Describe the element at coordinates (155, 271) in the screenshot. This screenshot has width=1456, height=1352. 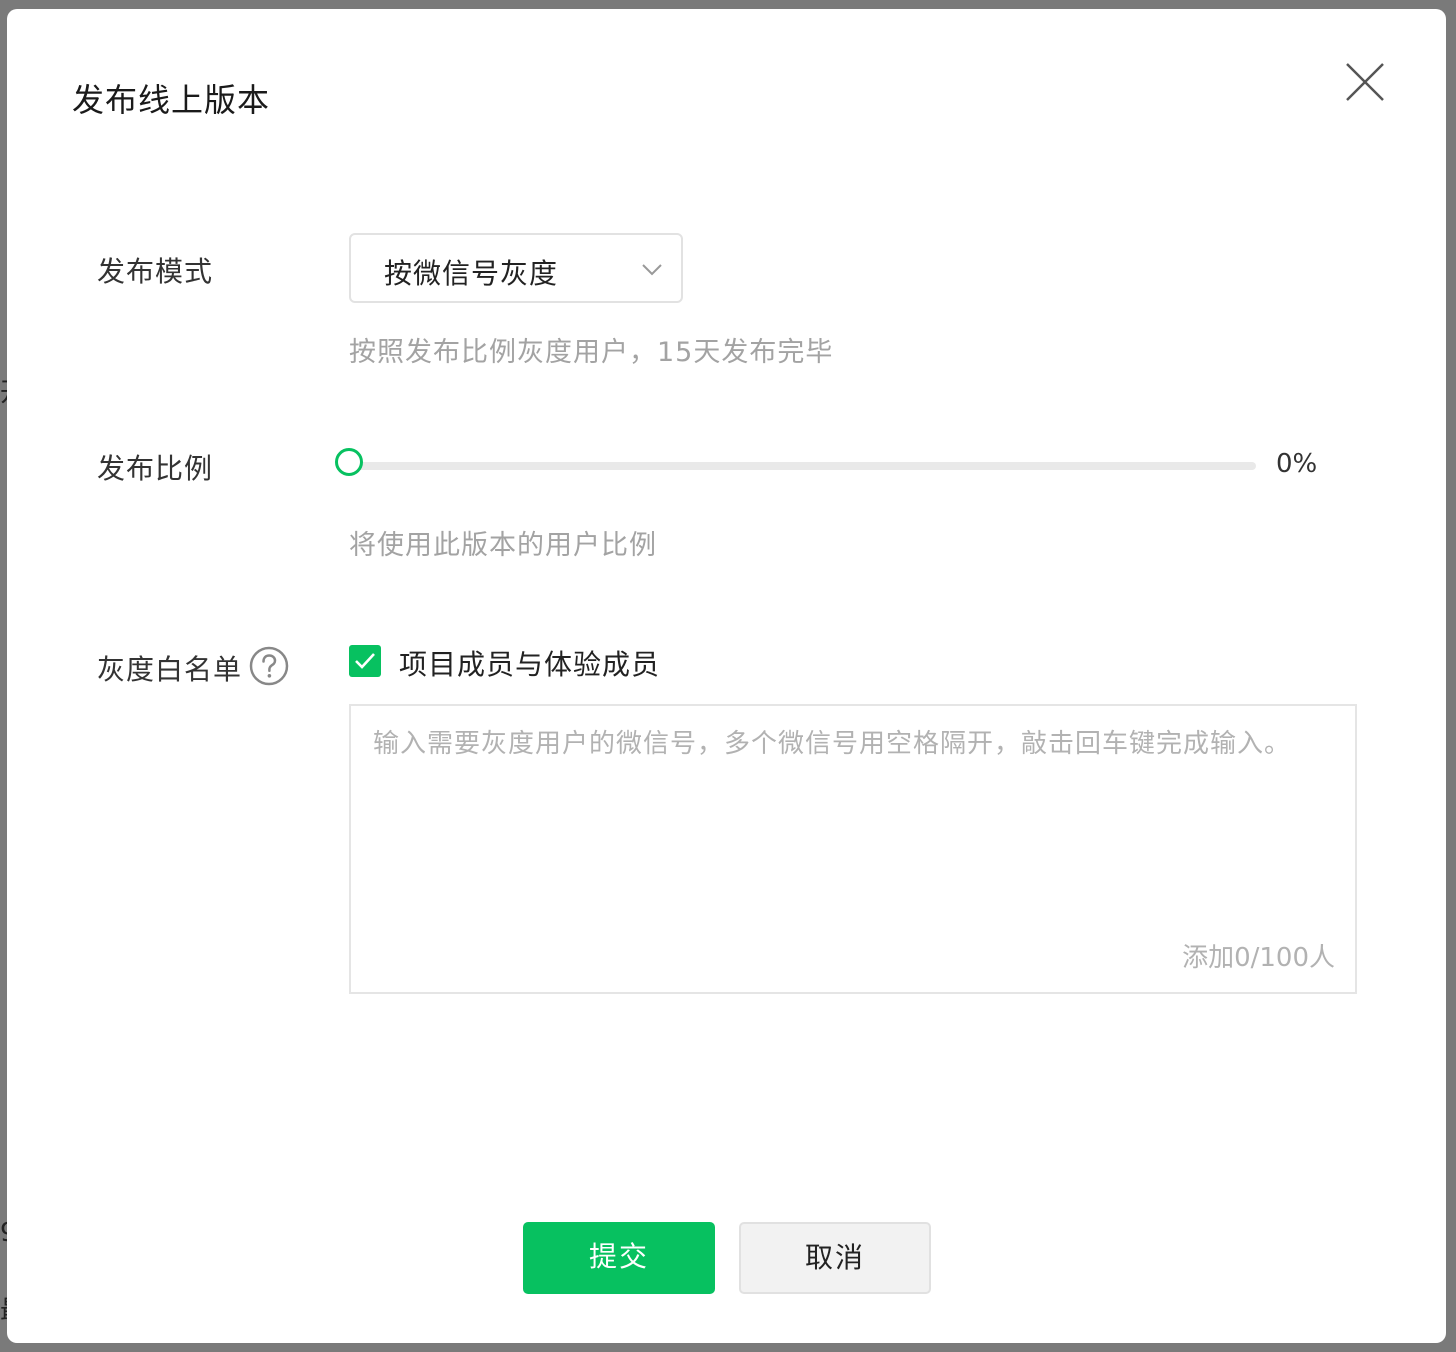
I see `release-mode-label: 发布模式` at that location.